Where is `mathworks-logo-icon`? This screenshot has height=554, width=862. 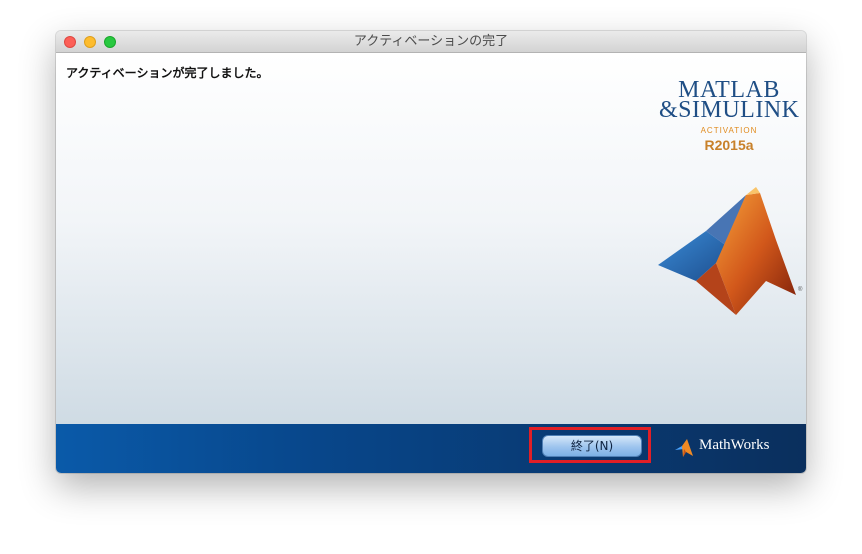 mathworks-logo-icon is located at coordinates (684, 448).